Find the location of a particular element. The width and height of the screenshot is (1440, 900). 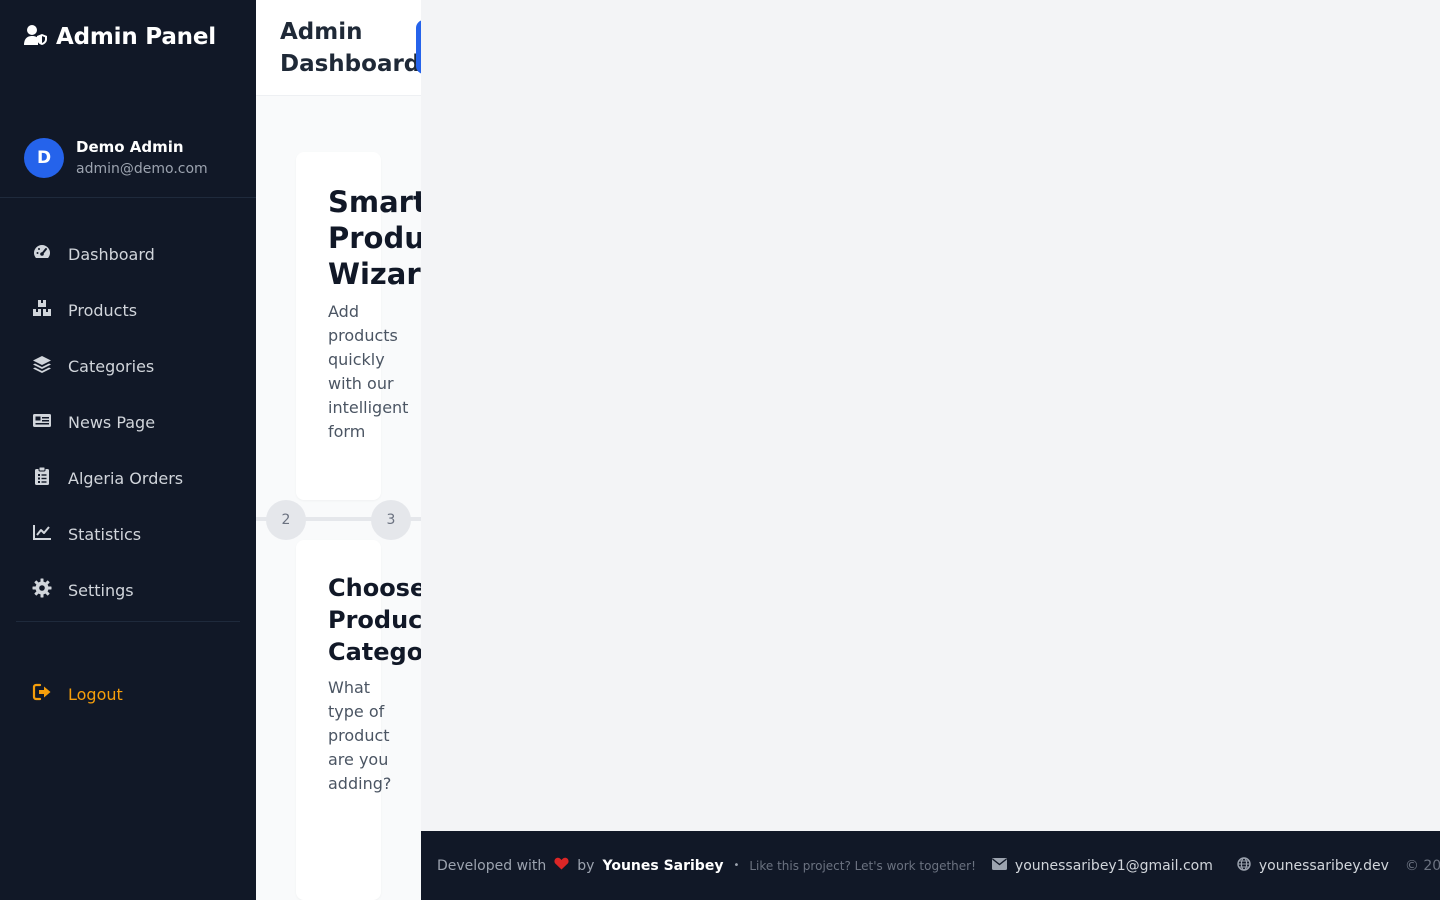

gear-icon is located at coordinates (42, 590).